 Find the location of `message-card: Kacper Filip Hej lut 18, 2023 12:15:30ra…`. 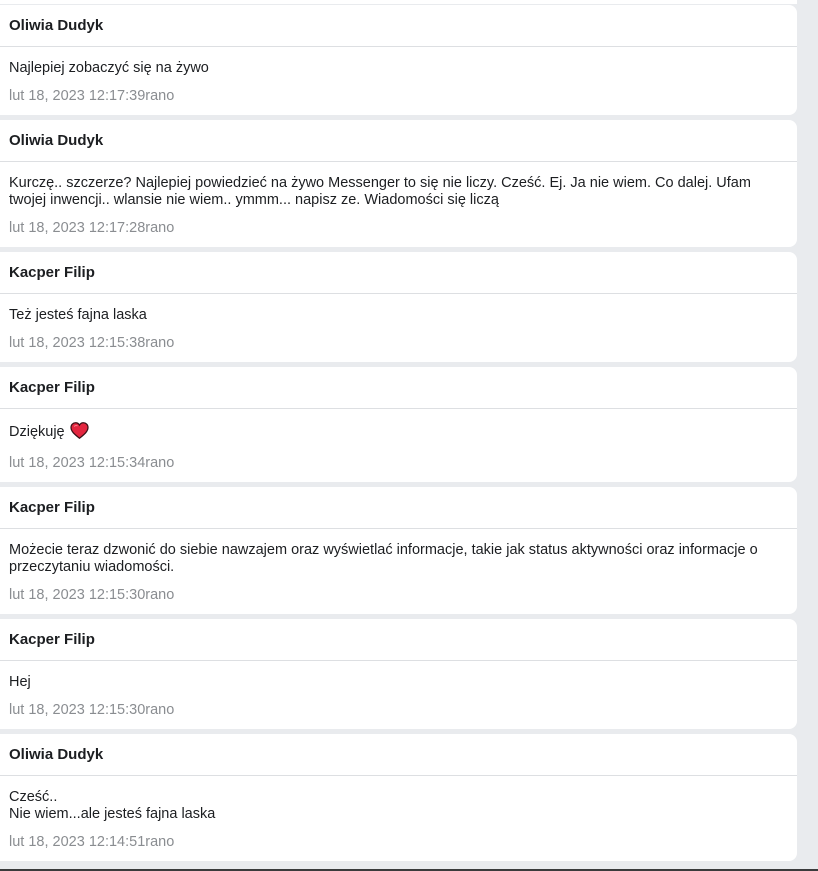

message-card: Kacper Filip Hej lut 18, 2023 12:15:30ra… is located at coordinates (398, 674).